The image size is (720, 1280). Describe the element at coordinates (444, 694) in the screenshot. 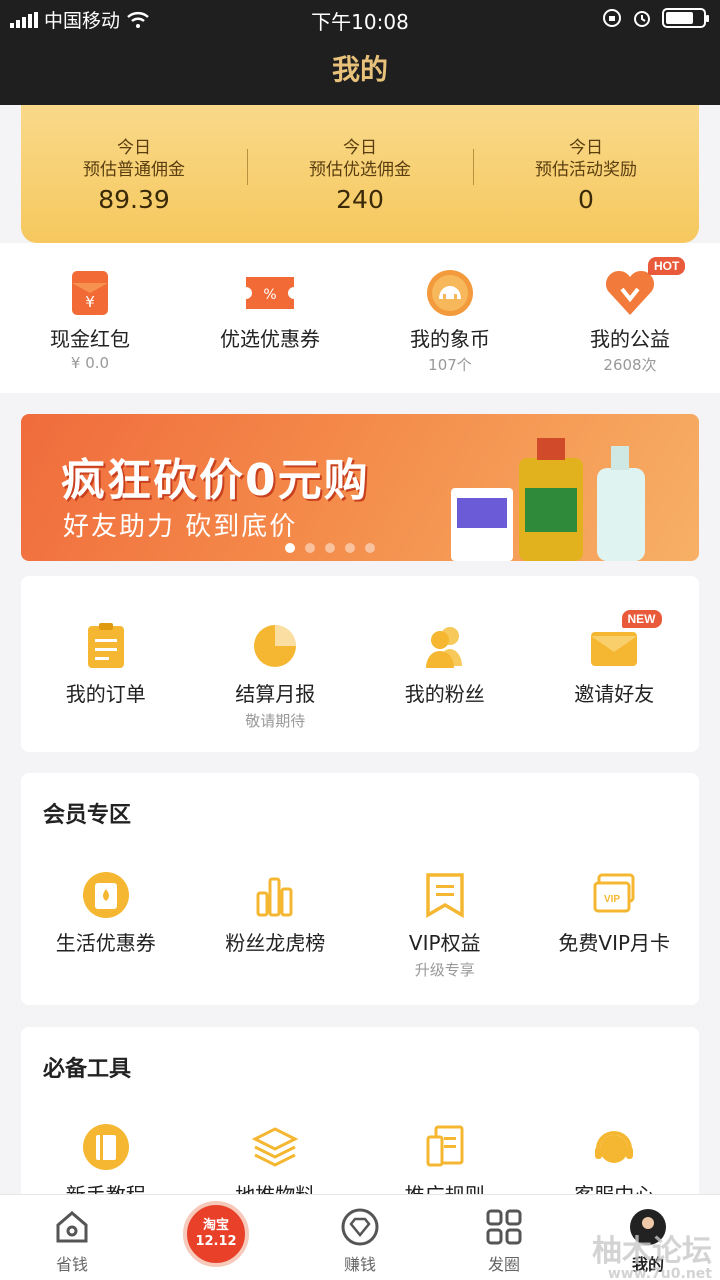

I see `menu-label: 我的粉丝` at that location.